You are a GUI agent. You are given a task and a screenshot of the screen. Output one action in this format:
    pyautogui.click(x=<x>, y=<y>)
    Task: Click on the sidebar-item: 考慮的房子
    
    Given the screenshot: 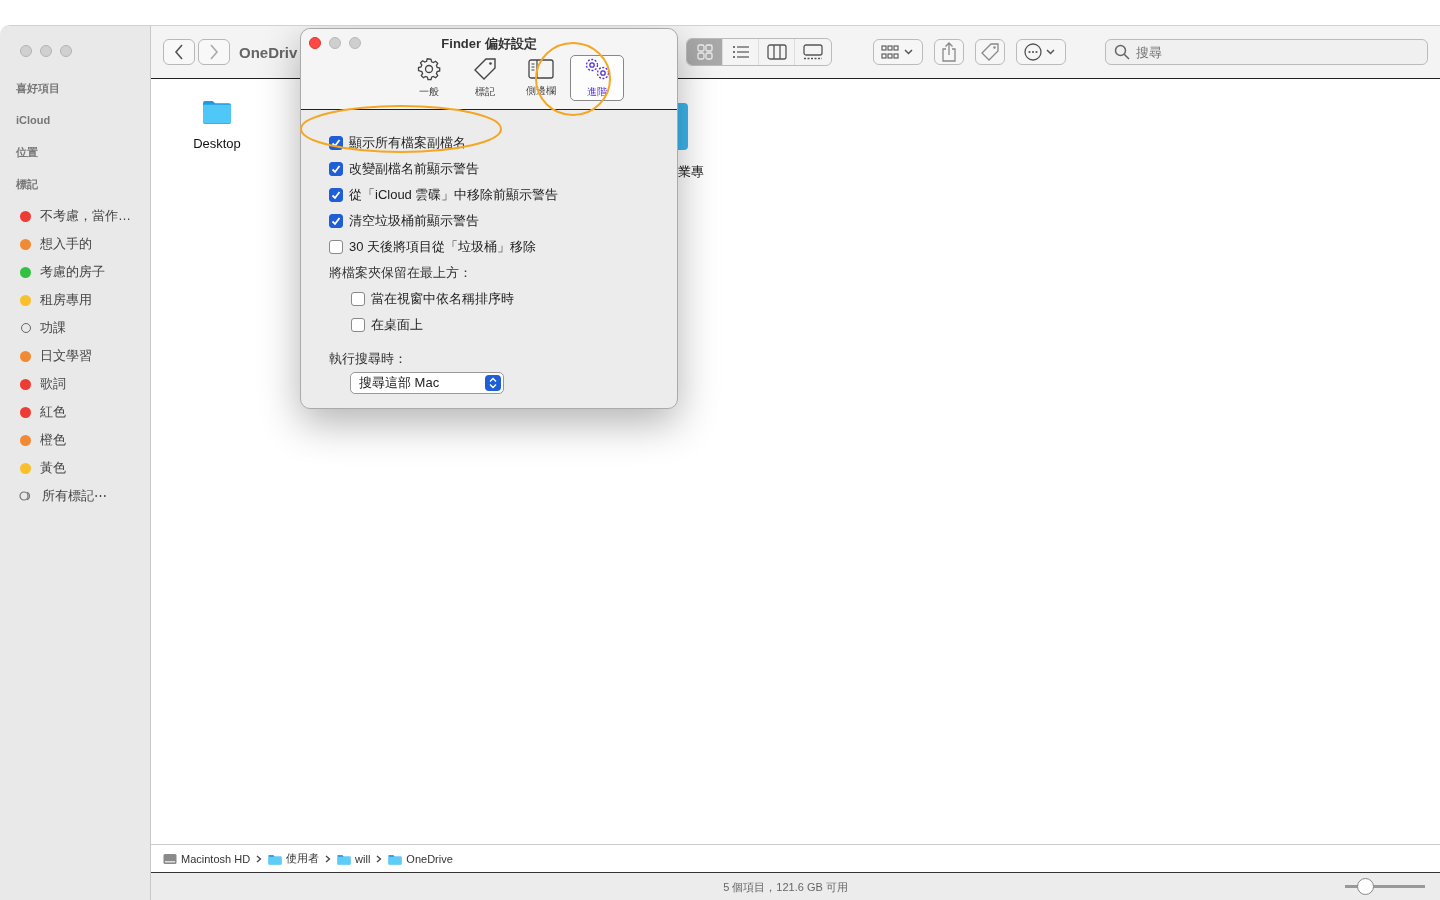 What is the action you would take?
    pyautogui.click(x=83, y=272)
    